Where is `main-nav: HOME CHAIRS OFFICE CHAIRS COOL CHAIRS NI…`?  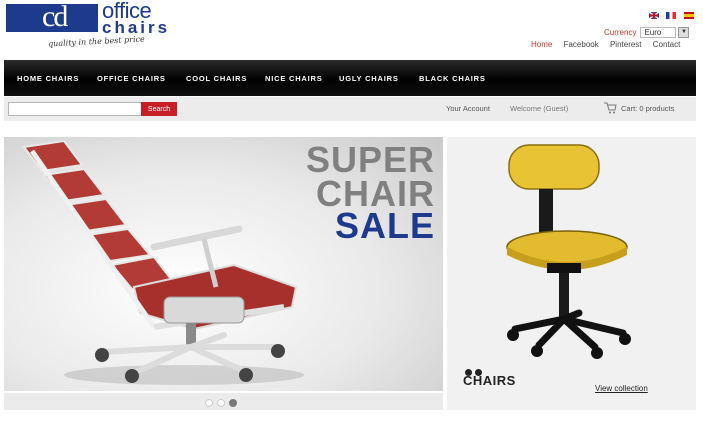
main-nav: HOME CHAIRS OFFICE CHAIRS COOL CHAIRS NI… is located at coordinates (350, 78).